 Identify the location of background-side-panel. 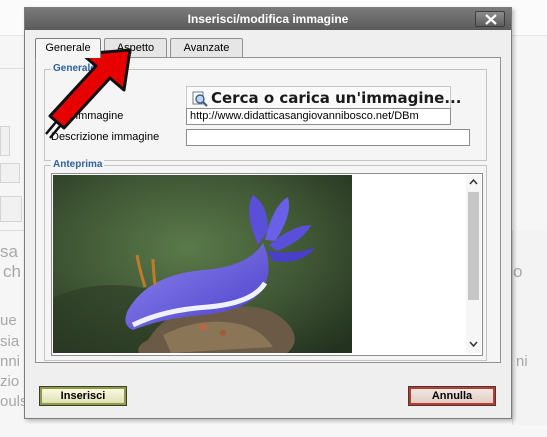
(529, 327).